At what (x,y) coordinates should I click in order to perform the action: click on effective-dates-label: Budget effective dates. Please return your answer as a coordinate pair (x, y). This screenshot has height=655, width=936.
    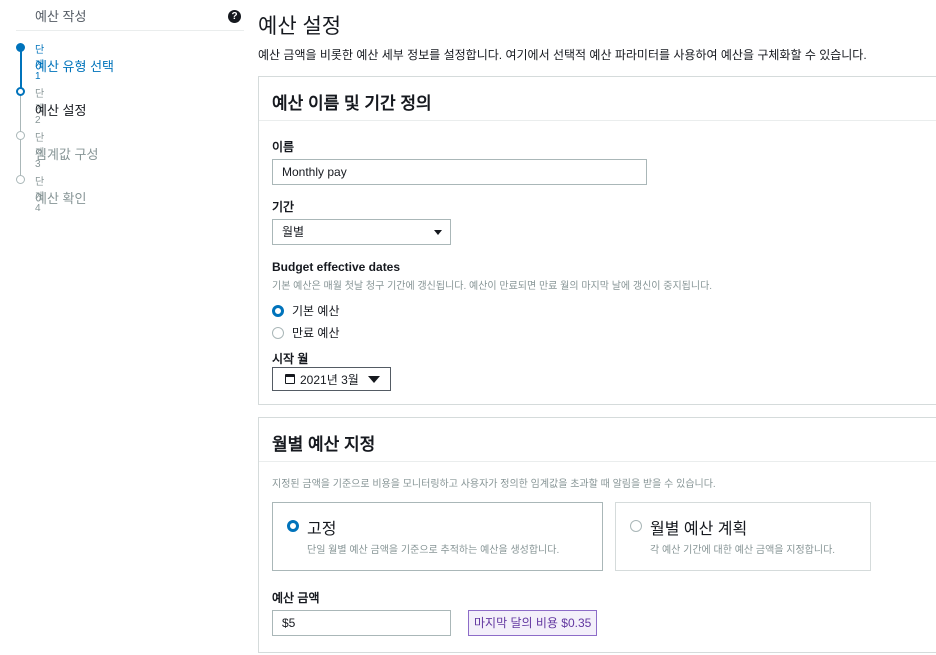
    Looking at the image, I should click on (336, 267).